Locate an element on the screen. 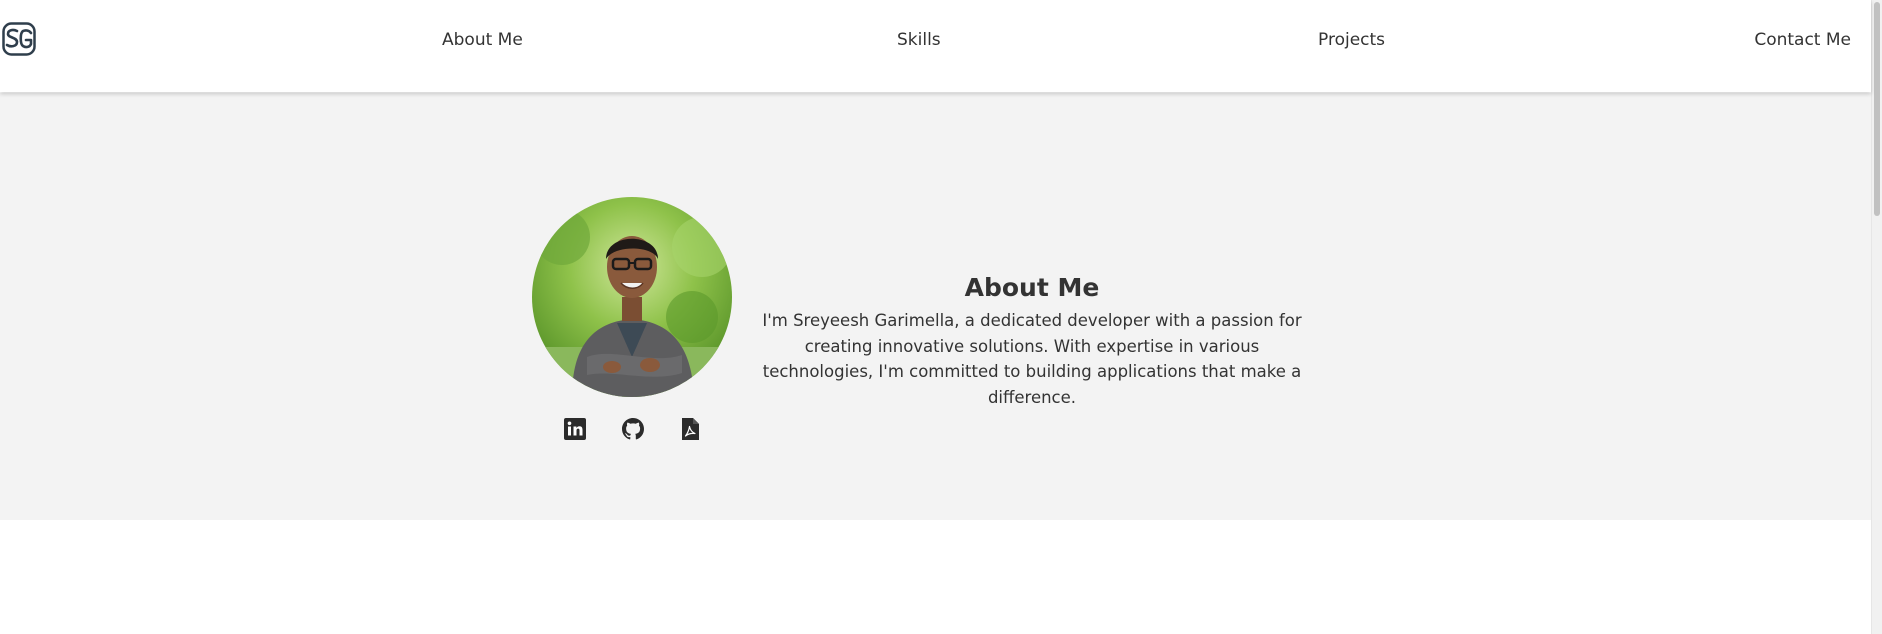  social-links is located at coordinates (633, 431).